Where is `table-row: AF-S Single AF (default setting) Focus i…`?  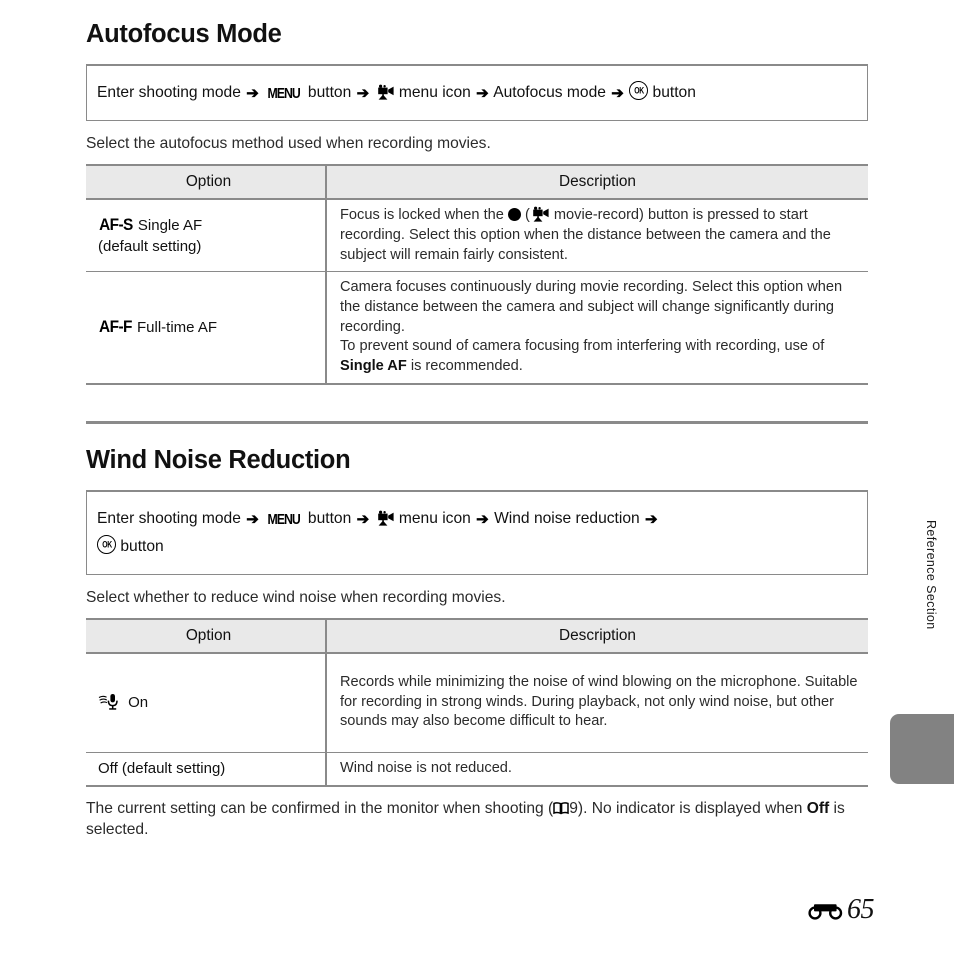
table-row: AF-S Single AF (default setting) Focus i… is located at coordinates (477, 236).